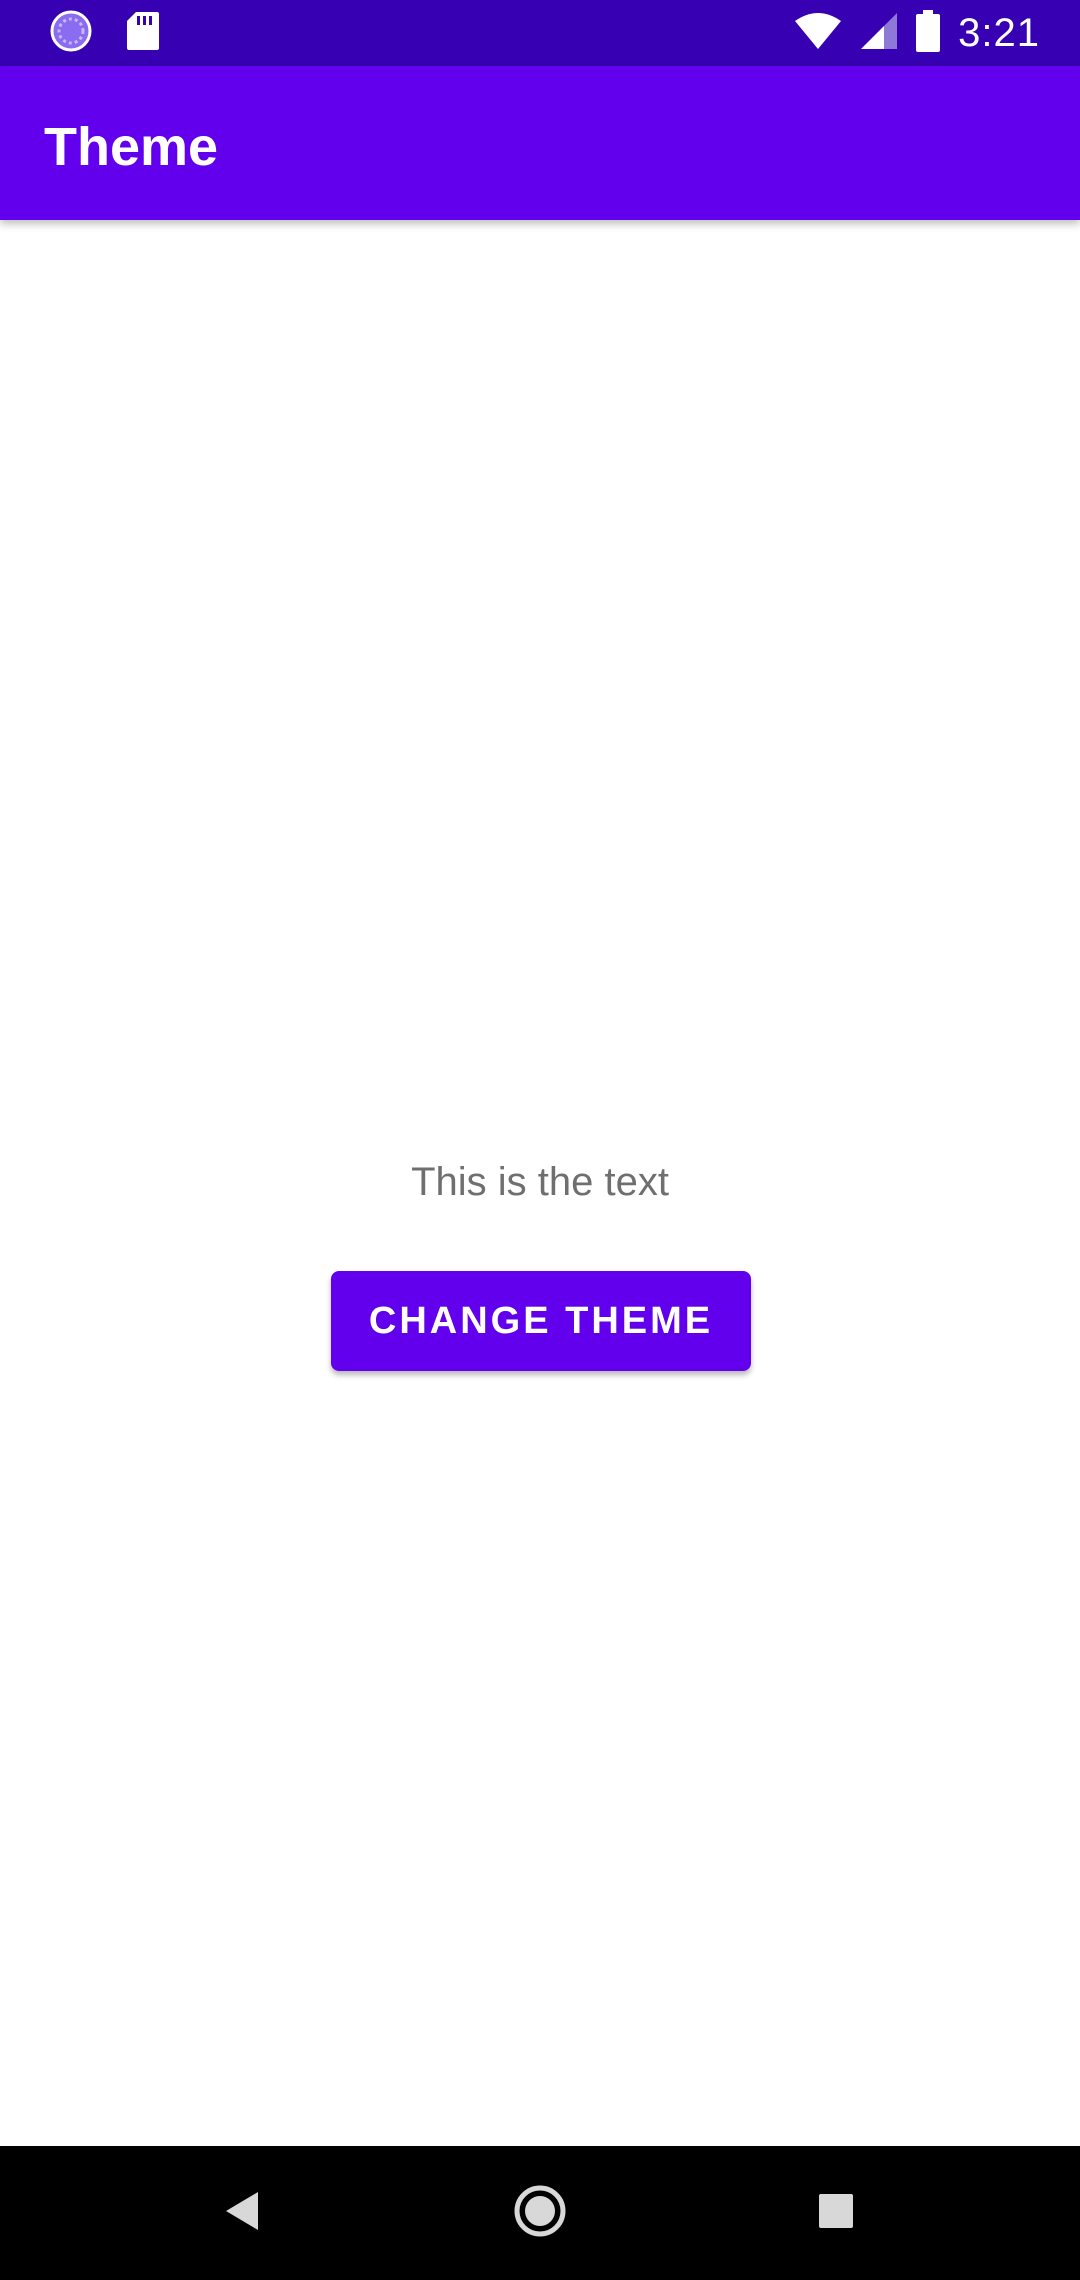 This screenshot has width=1080, height=2280. I want to click on navigation-bar, so click(540, 2213).